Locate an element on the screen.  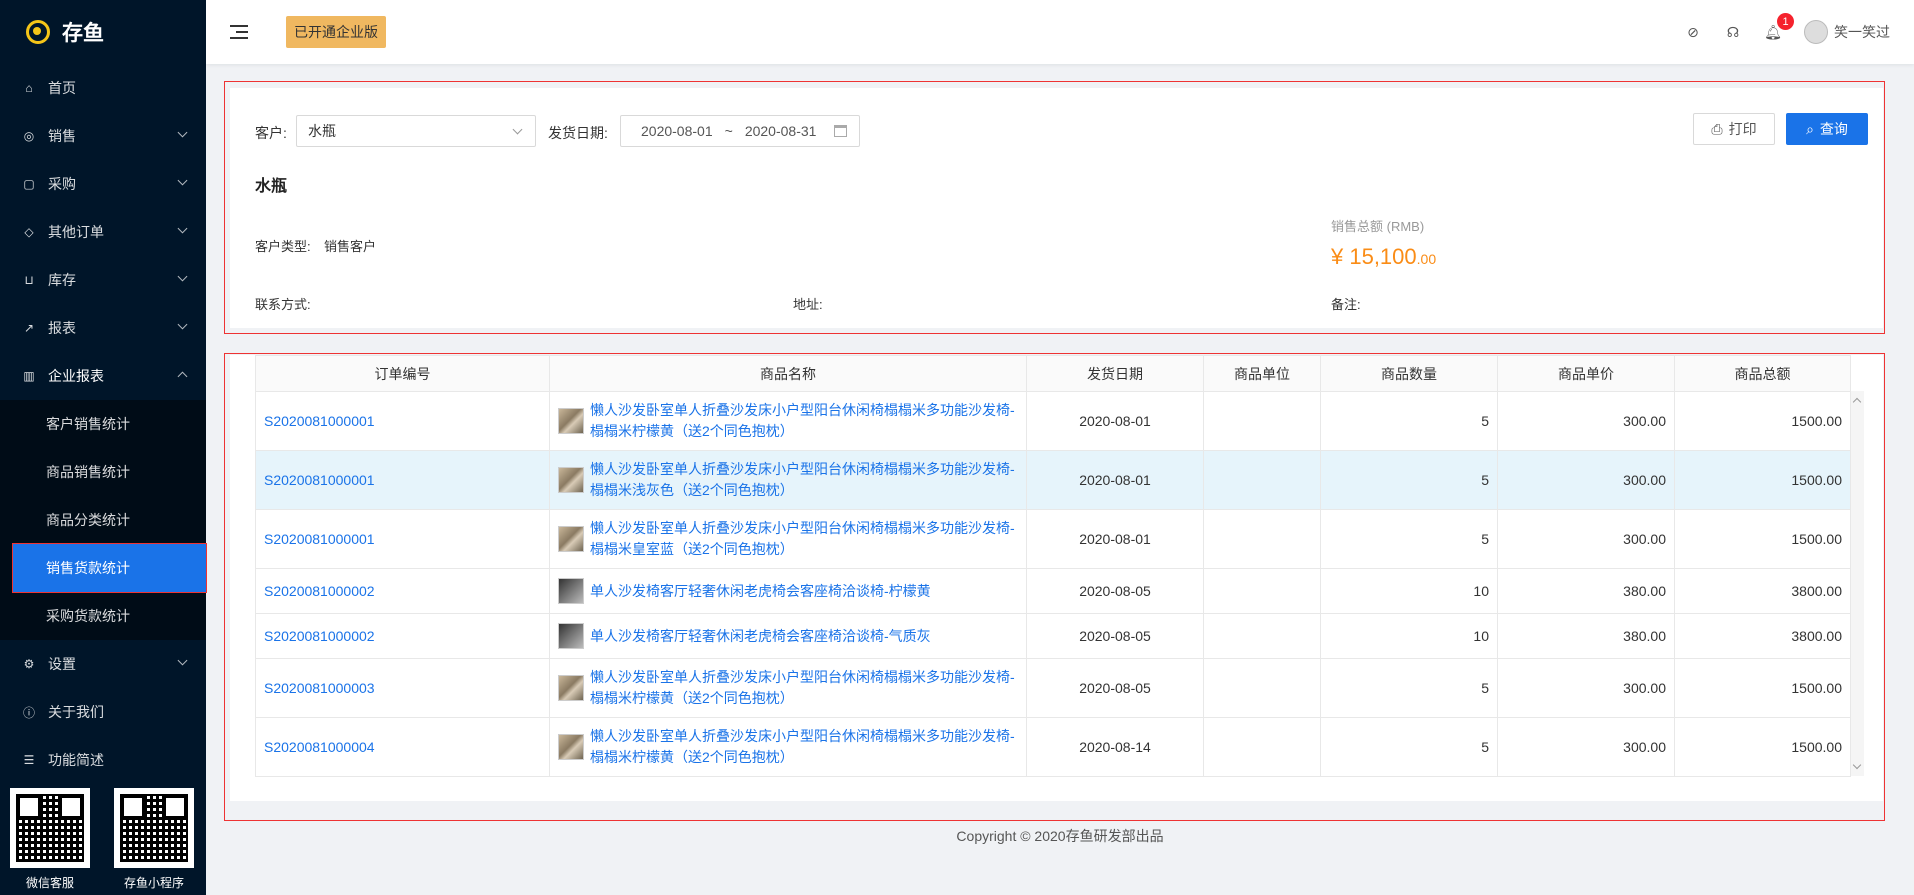
home-icon: ⌂ is located at coordinates (29, 88).